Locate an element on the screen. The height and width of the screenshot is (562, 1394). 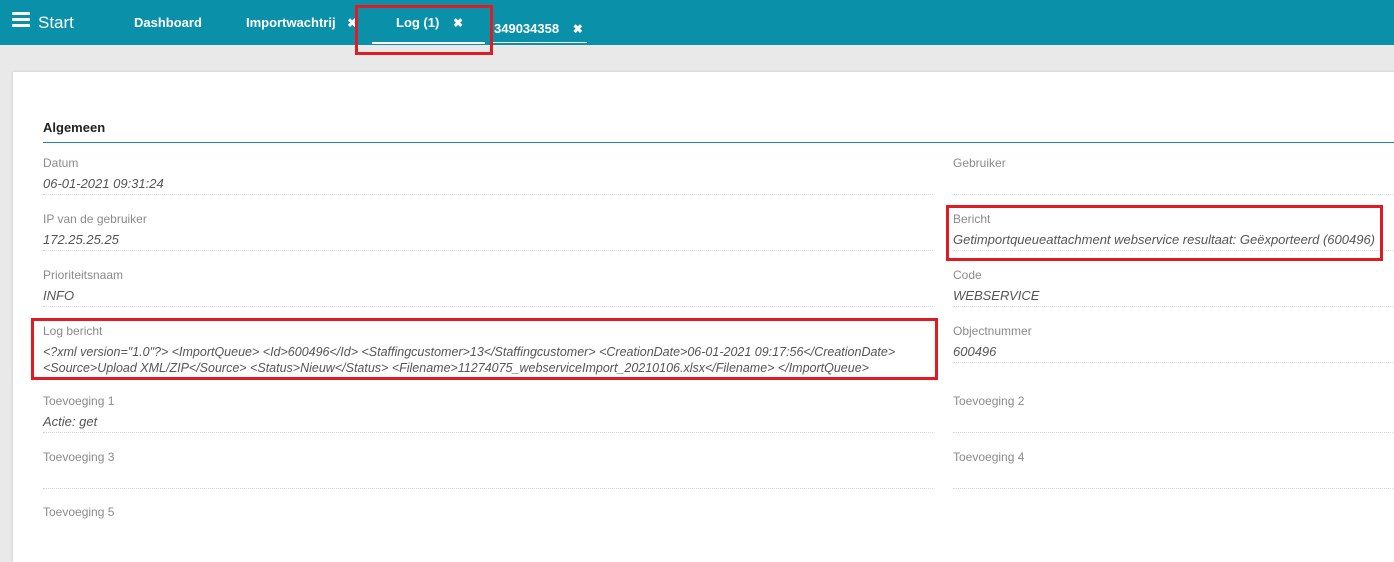
tab-349034358: 349034358 ✖ is located at coordinates (538, 28).